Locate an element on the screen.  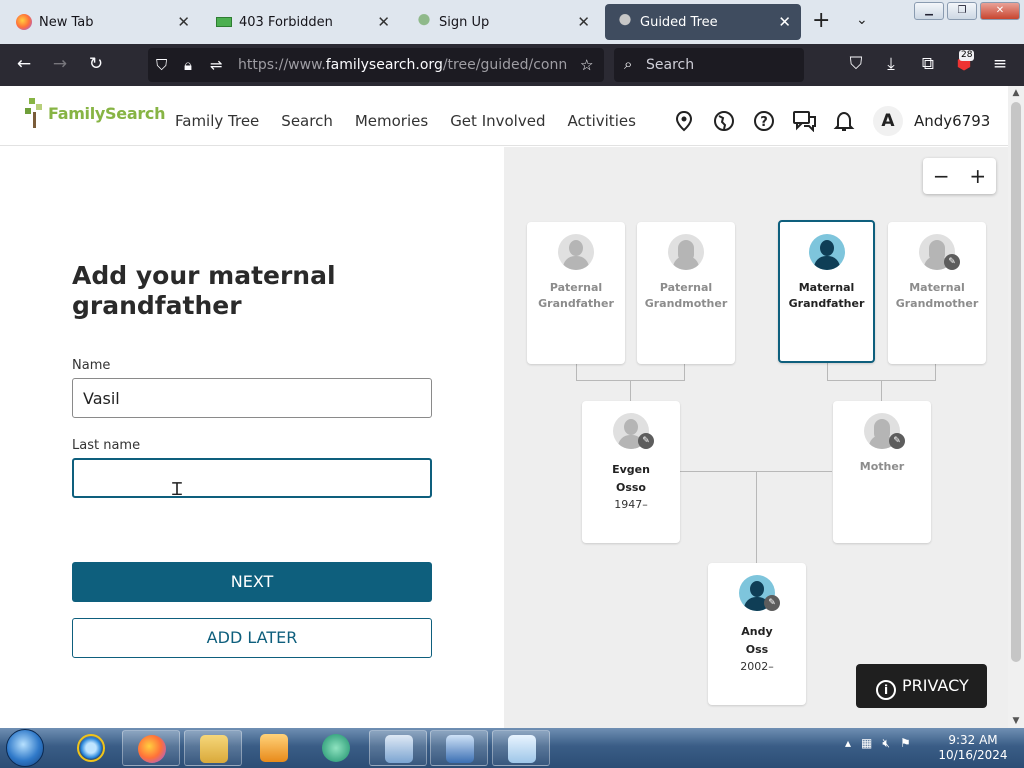
volume-muted-icon: 🔇︎ is located at coordinates (886, 743).